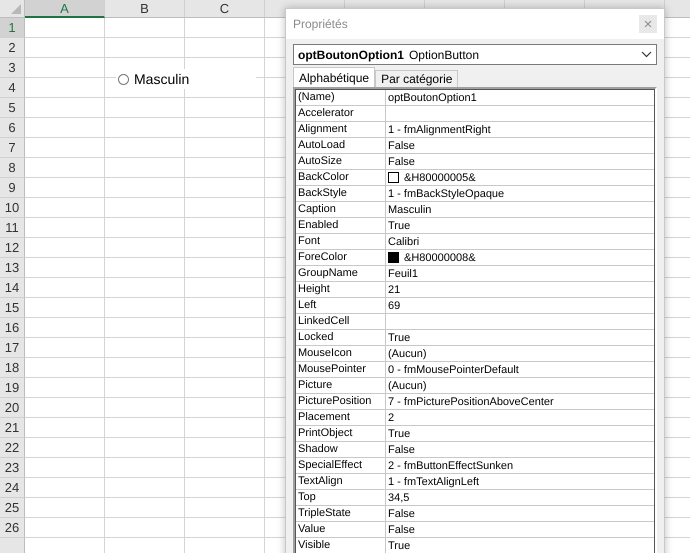 The height and width of the screenshot is (553, 690). I want to click on column-header: B, so click(145, 9).